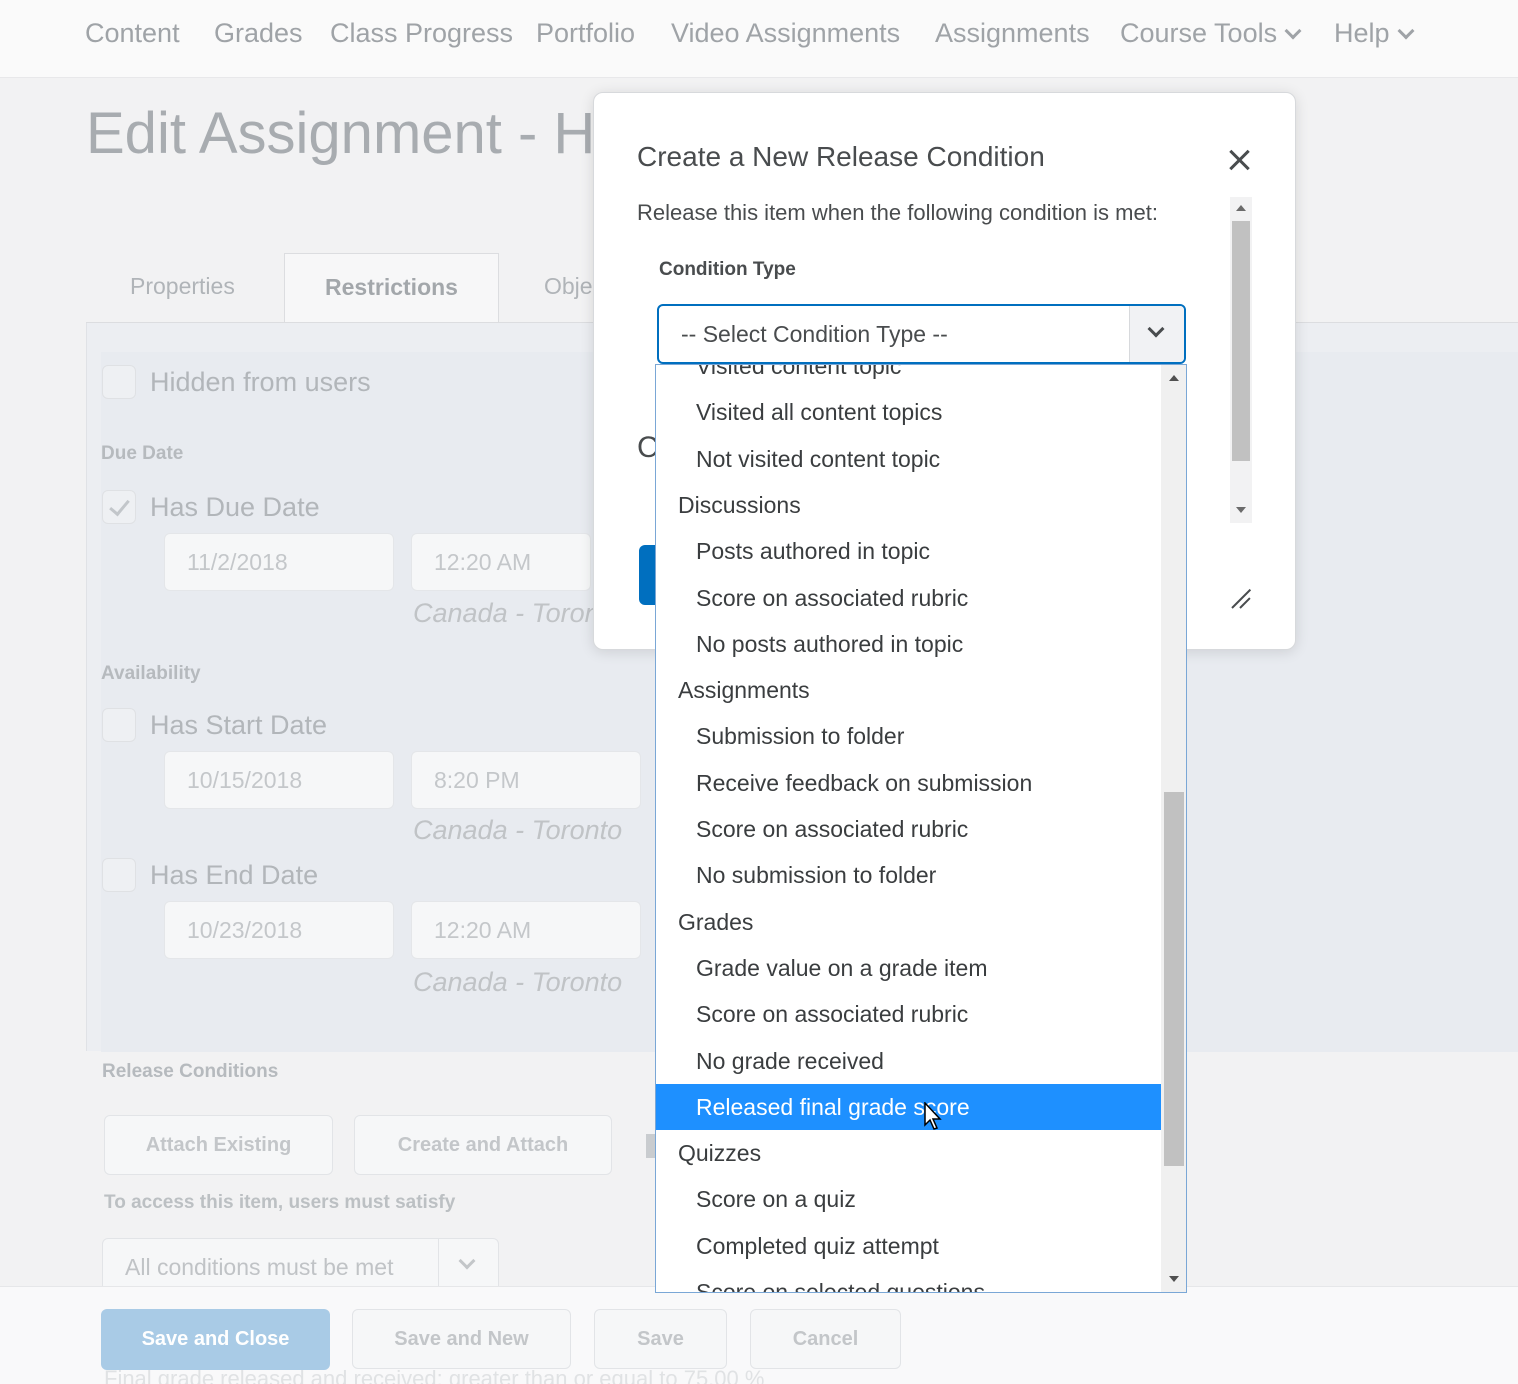 This screenshot has width=1518, height=1384. I want to click on availability-heading: Availability, so click(151, 673).